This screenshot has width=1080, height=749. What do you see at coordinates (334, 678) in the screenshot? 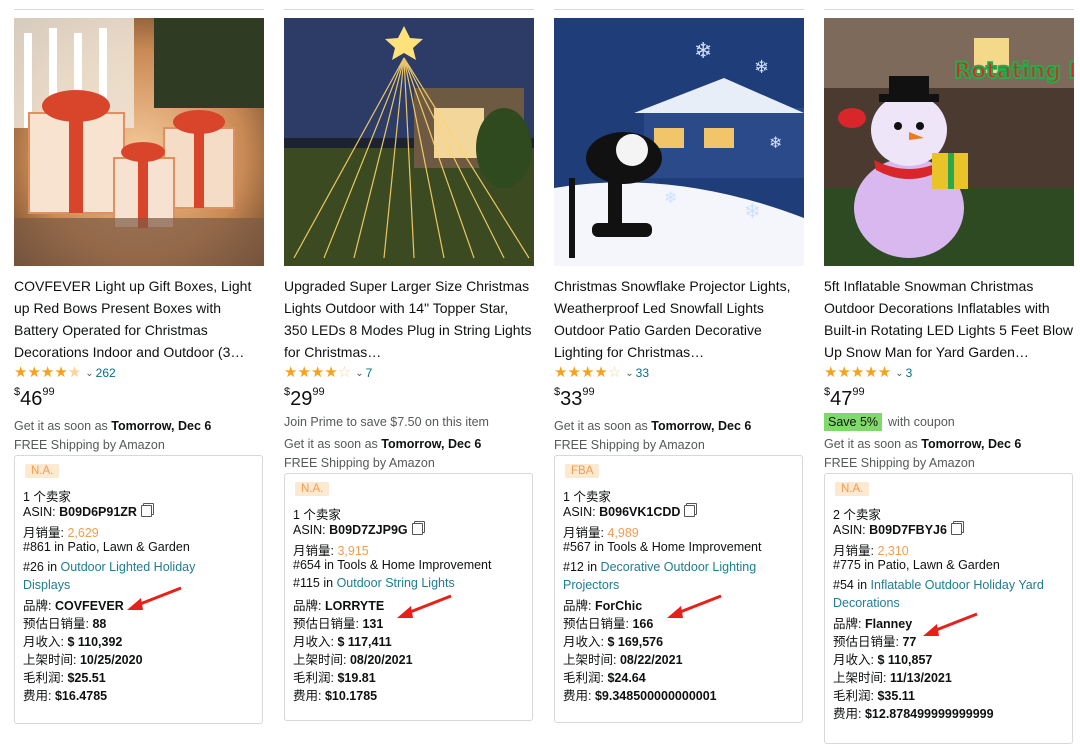
I see `profit-row: 毛利润: $19.81` at bounding box center [334, 678].